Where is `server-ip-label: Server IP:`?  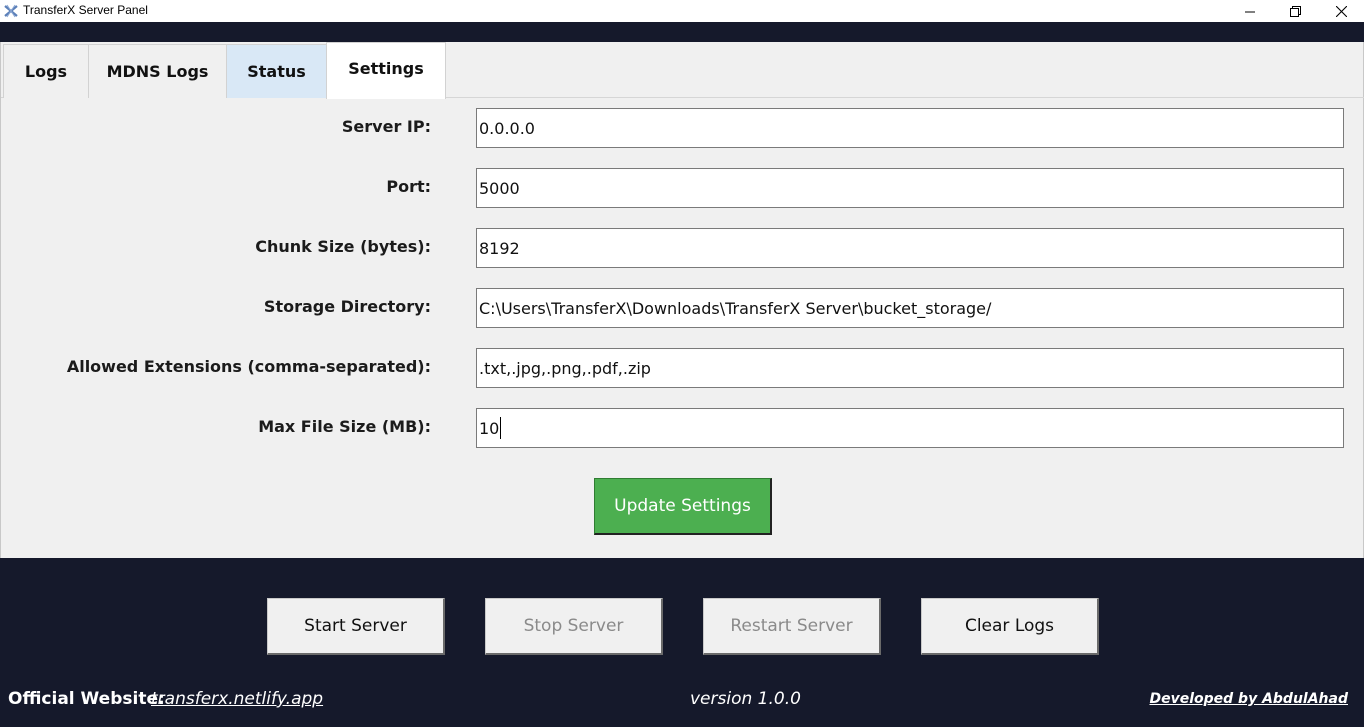
server-ip-label: Server IP: is located at coordinates (386, 126).